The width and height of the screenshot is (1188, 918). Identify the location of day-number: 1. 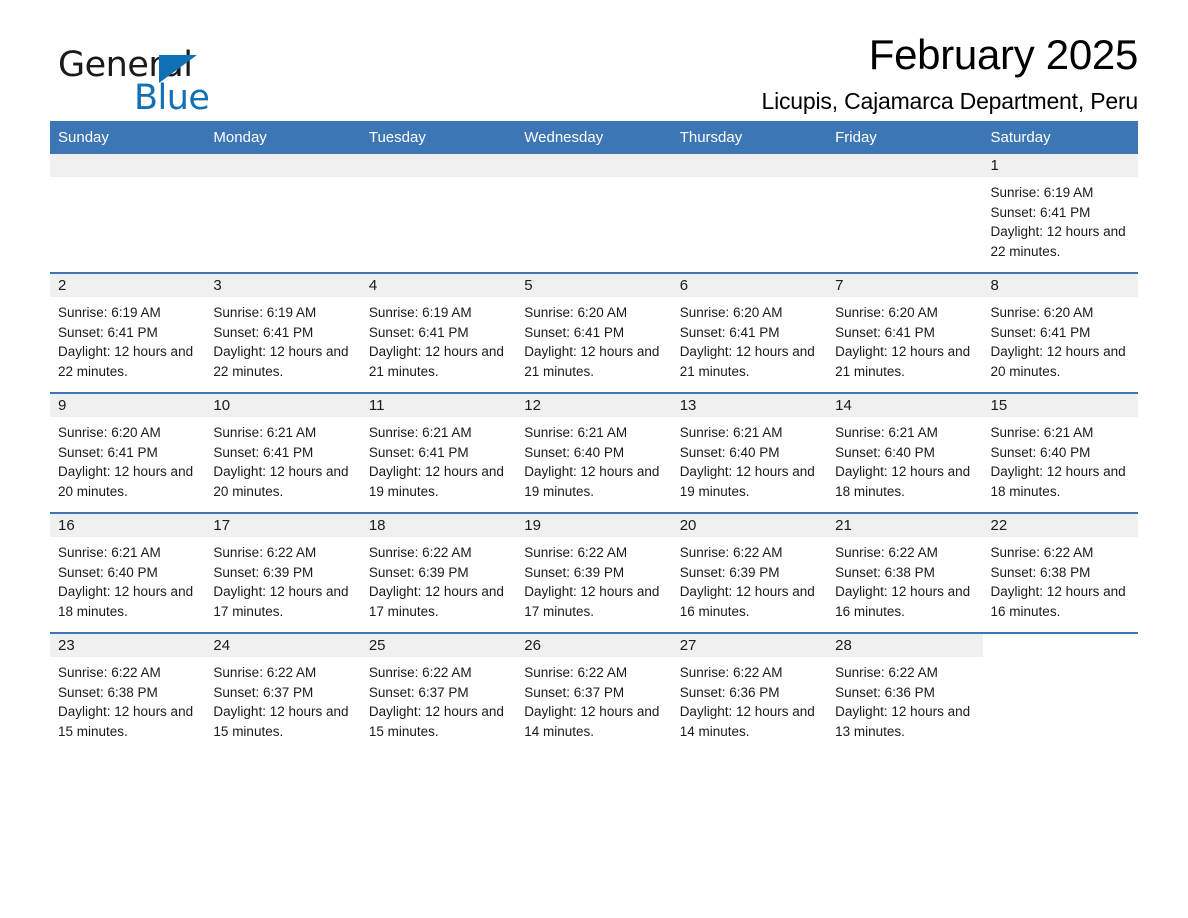
(1060, 165).